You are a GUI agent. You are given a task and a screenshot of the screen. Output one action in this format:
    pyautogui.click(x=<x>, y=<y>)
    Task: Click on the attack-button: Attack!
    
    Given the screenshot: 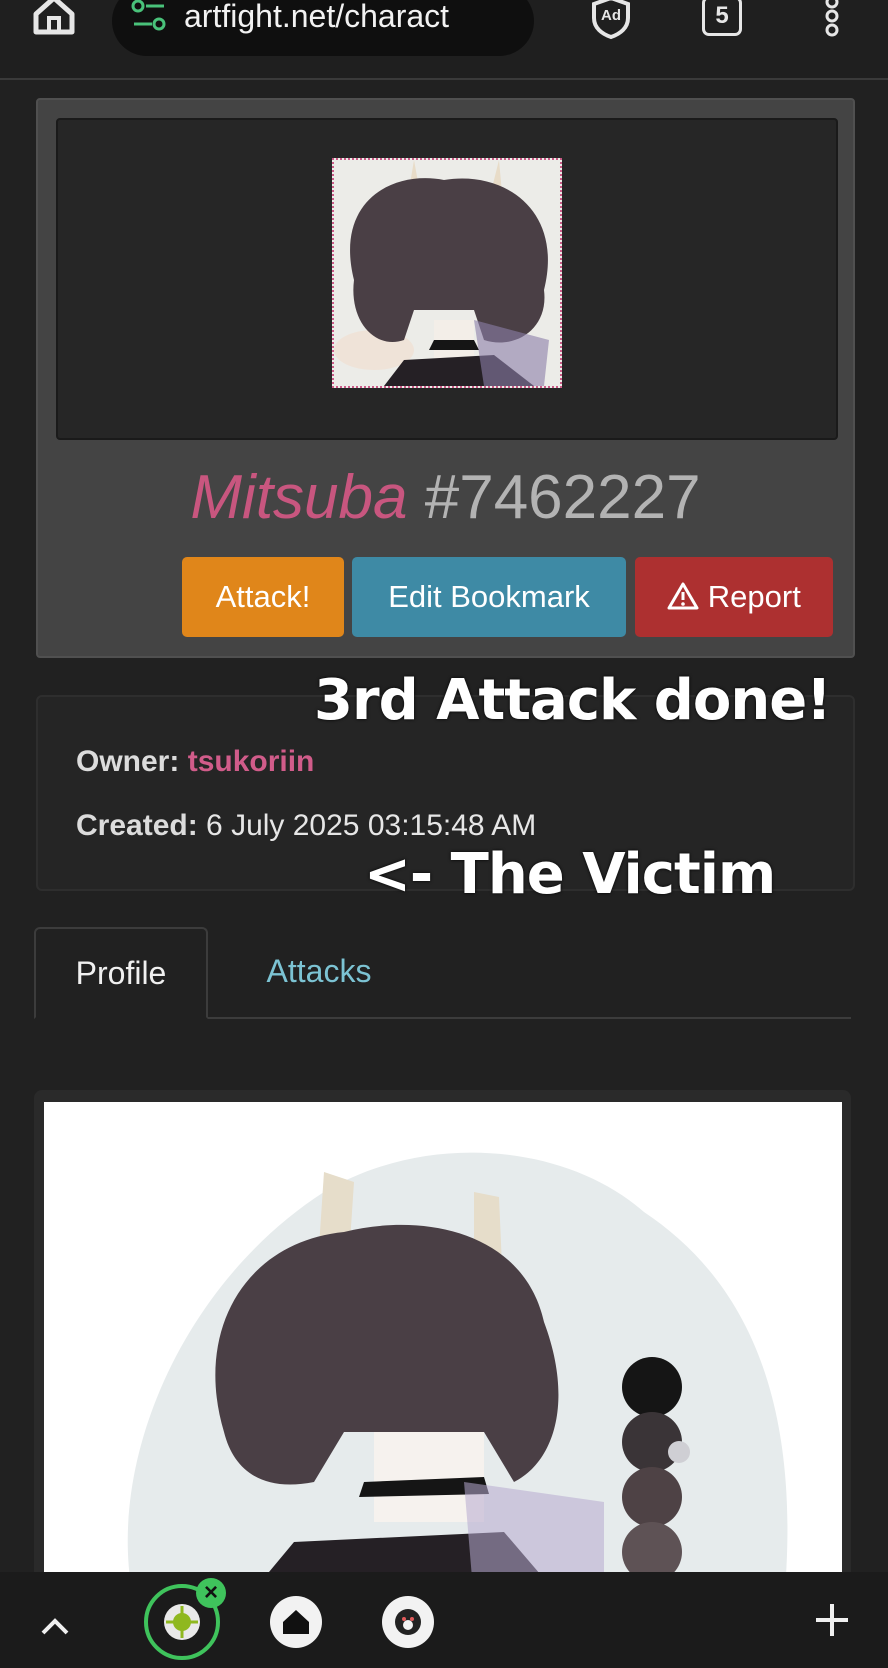 What is the action you would take?
    pyautogui.click(x=263, y=597)
    